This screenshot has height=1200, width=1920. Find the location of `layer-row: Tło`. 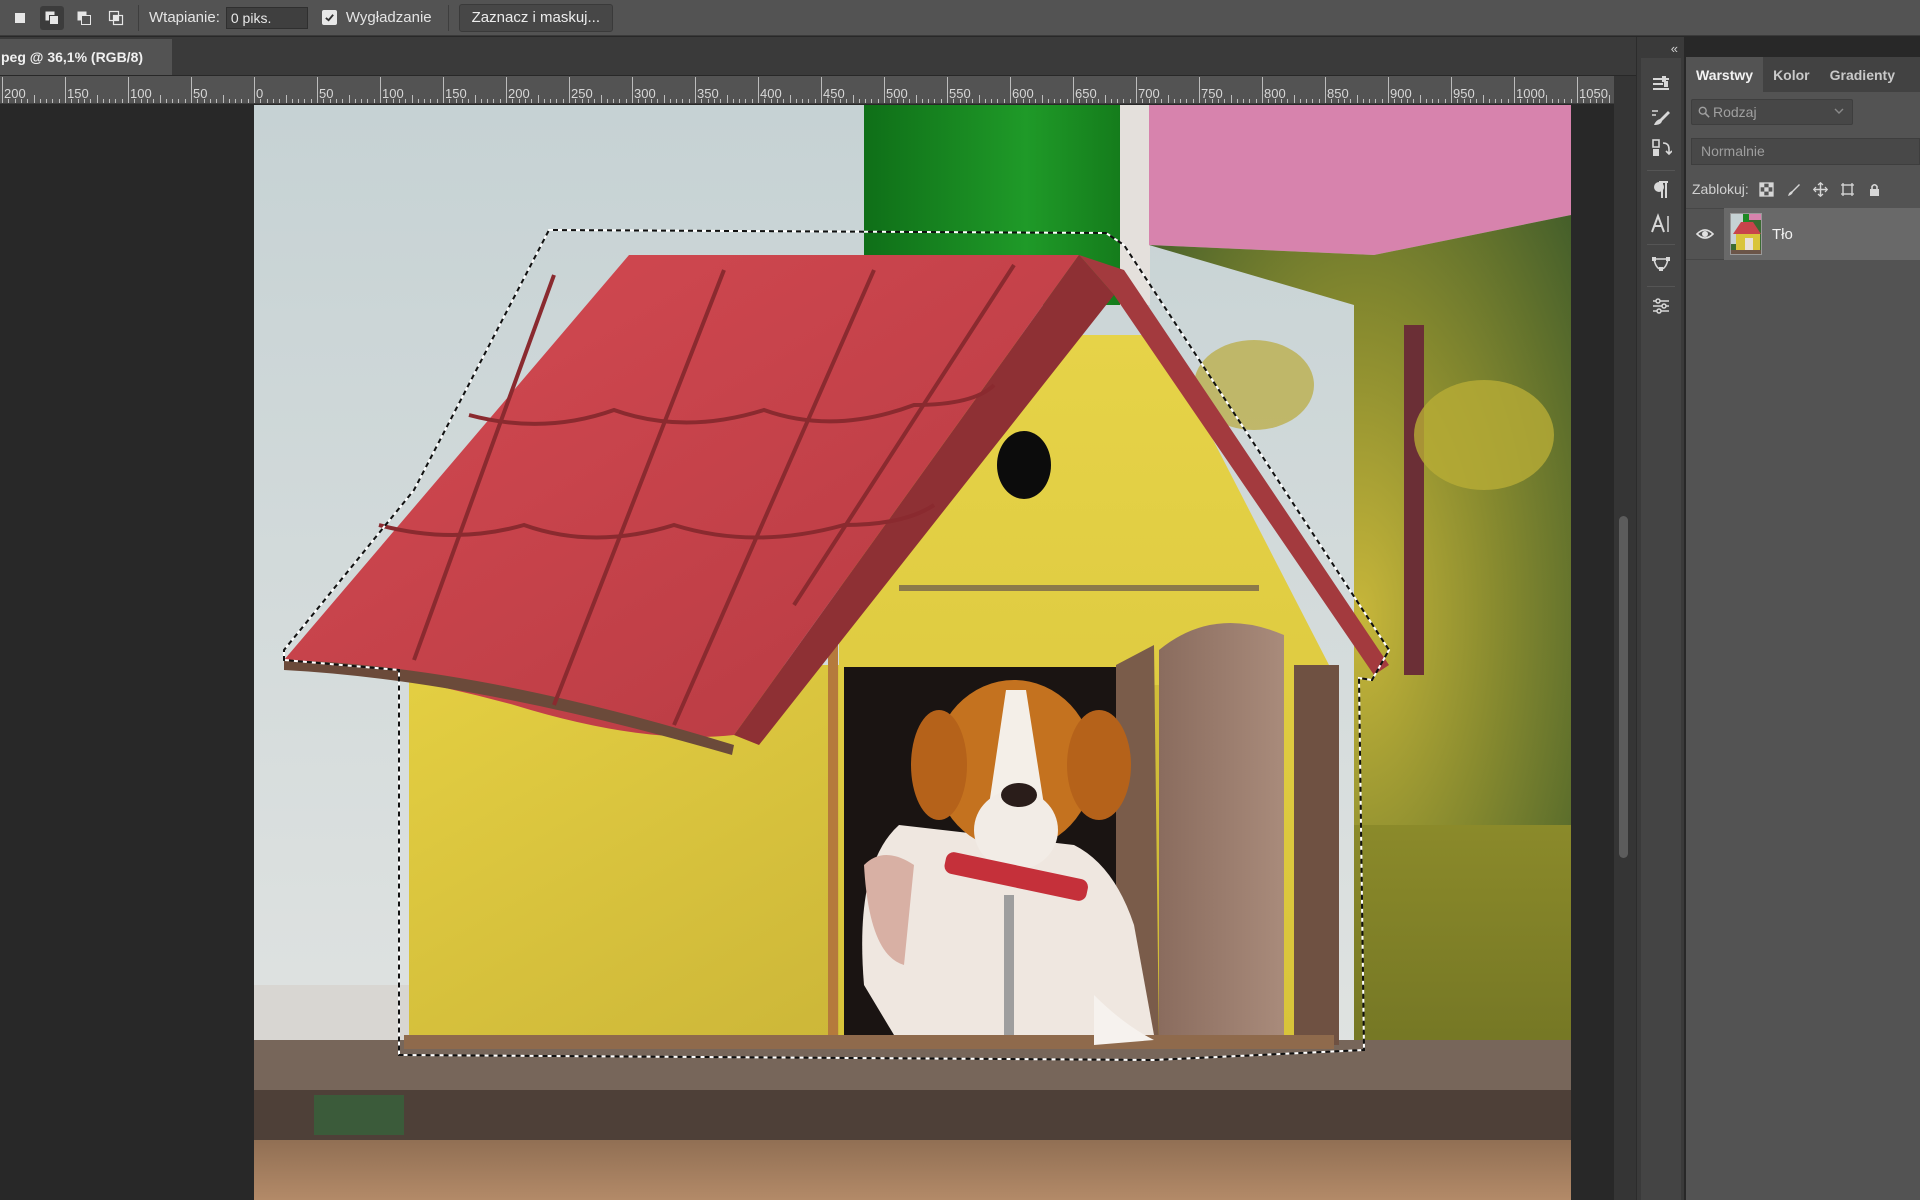

layer-row: Tło is located at coordinates (1803, 234).